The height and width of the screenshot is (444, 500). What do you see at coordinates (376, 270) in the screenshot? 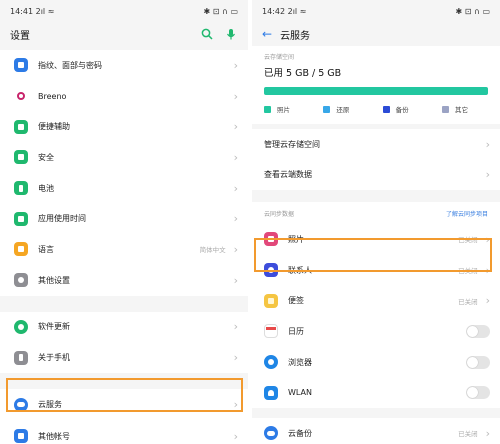
I see `sync-item-contacts: 联系人 已关闭 ›` at bounding box center [376, 270].